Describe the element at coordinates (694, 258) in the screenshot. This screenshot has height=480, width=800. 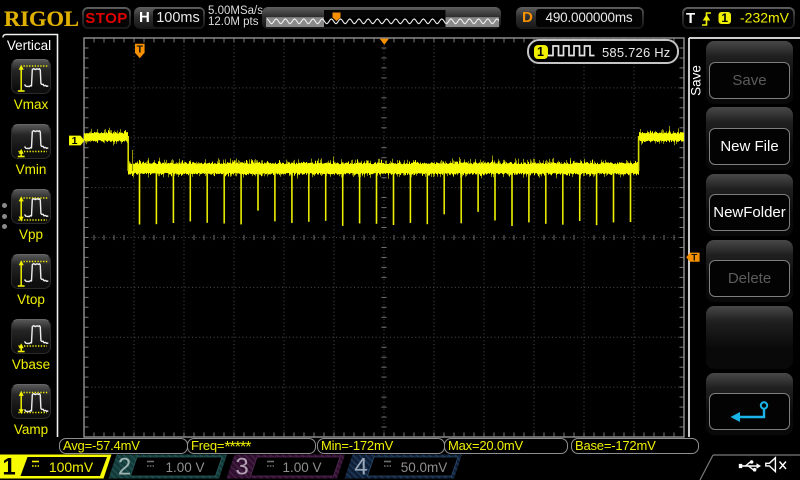
I see `svg-text: T` at that location.